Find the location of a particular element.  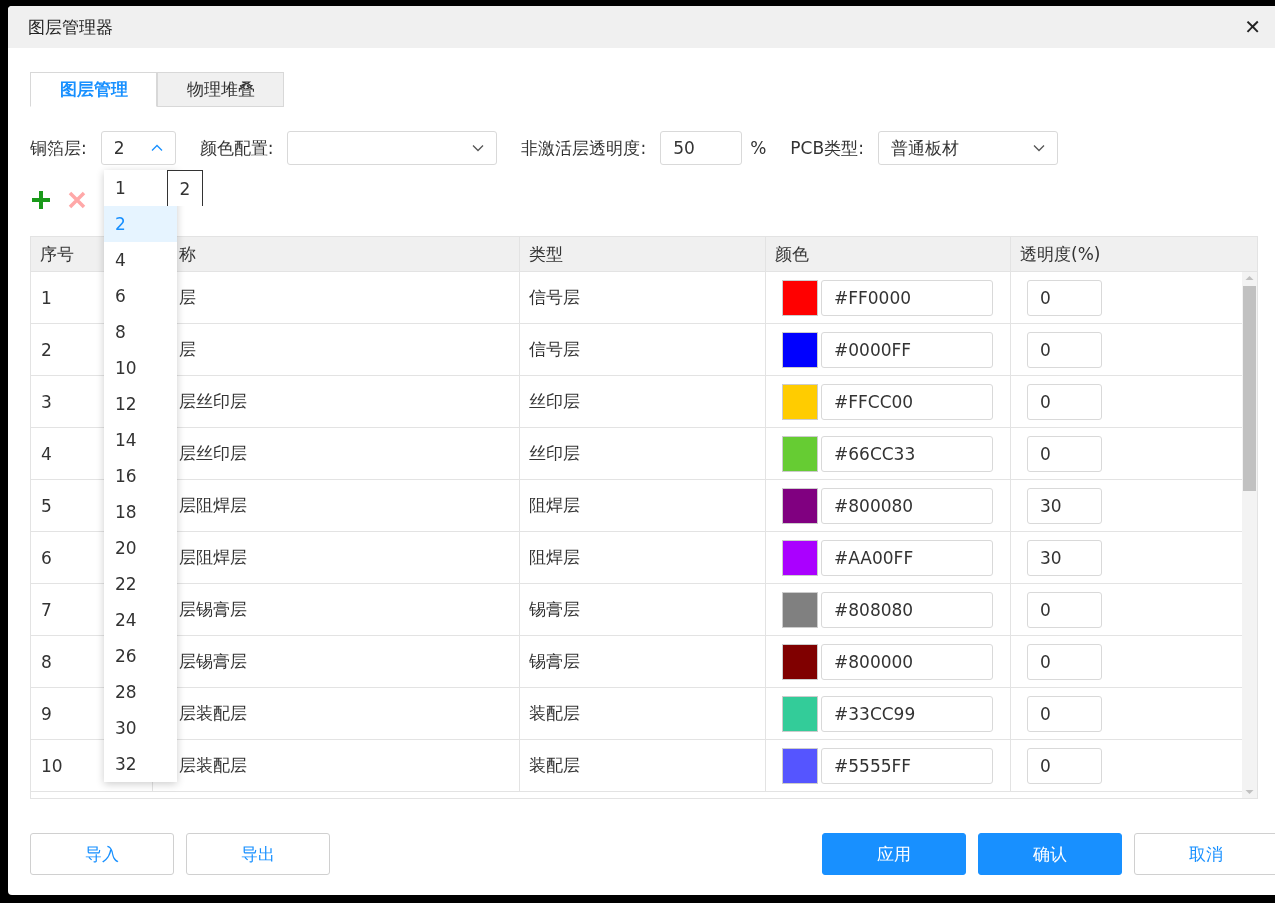

column-header: 颜色 is located at coordinates (888, 254).